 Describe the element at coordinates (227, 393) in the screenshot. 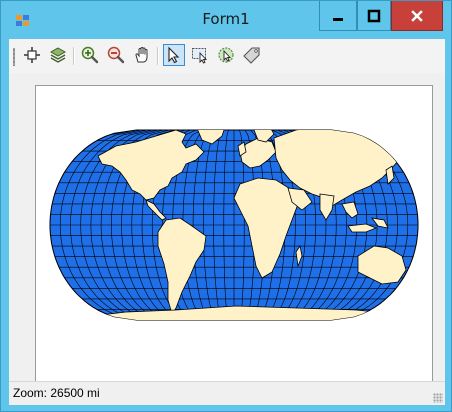

I see `status-bar: Zoom: 26500 mi` at that location.